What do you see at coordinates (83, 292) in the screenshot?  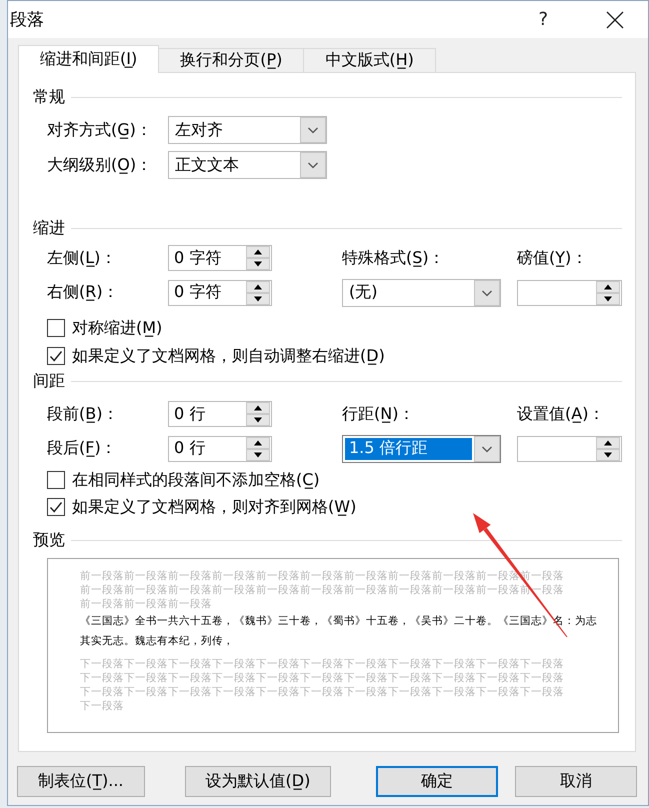 I see `field-label: 右侧(R̲)：` at bounding box center [83, 292].